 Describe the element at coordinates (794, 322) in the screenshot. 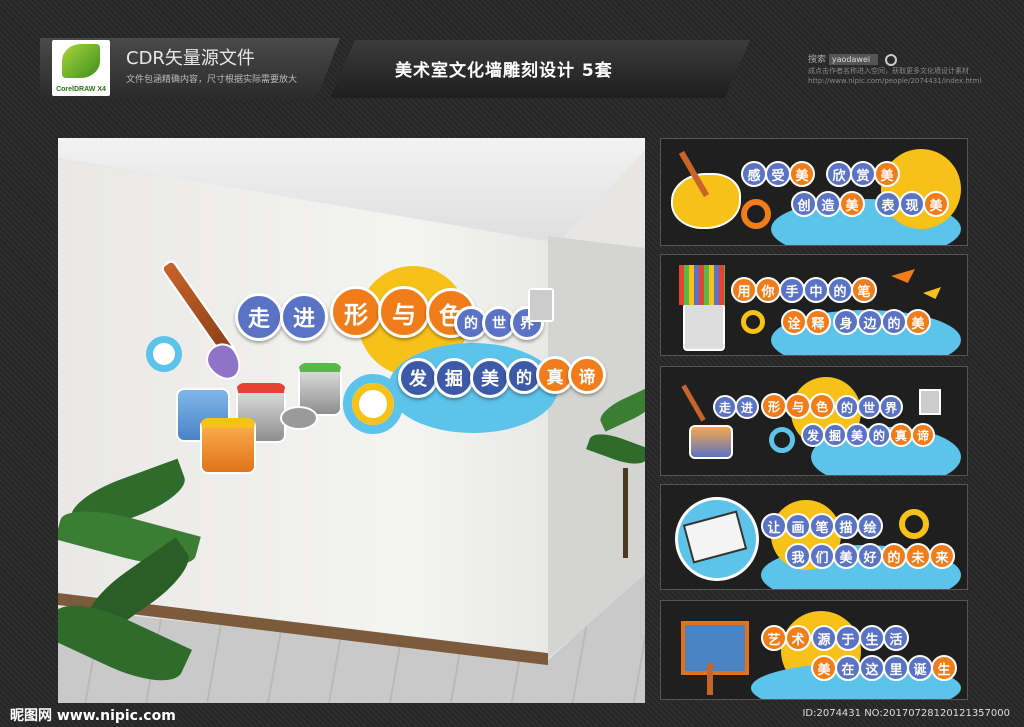

I see `letter-bubble: 诠` at that location.